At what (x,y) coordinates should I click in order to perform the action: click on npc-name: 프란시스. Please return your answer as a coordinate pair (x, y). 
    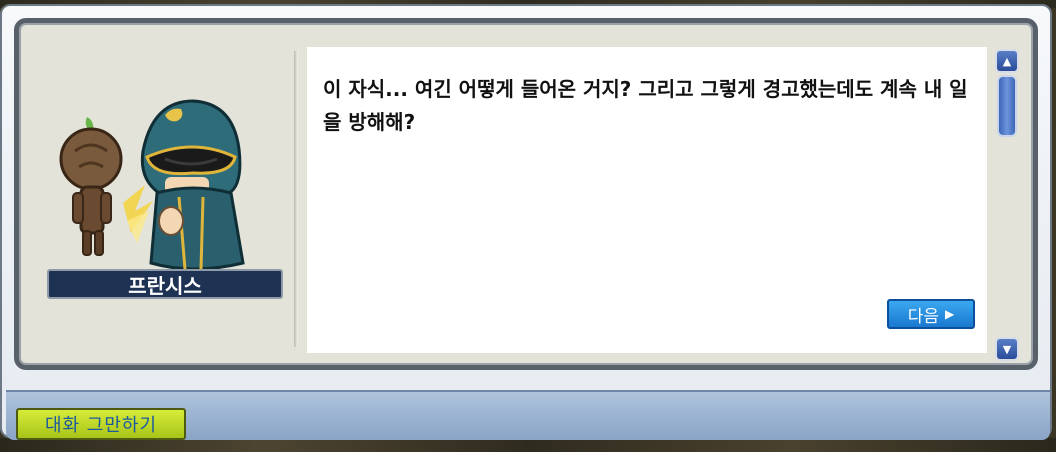
    Looking at the image, I should click on (165, 285).